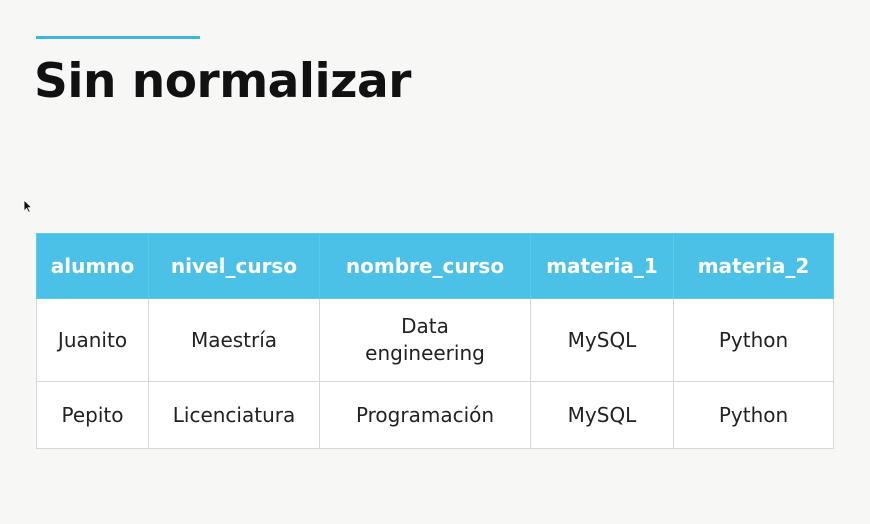  I want to click on cell-nivel-curso: Licenciatura, so click(234, 415).